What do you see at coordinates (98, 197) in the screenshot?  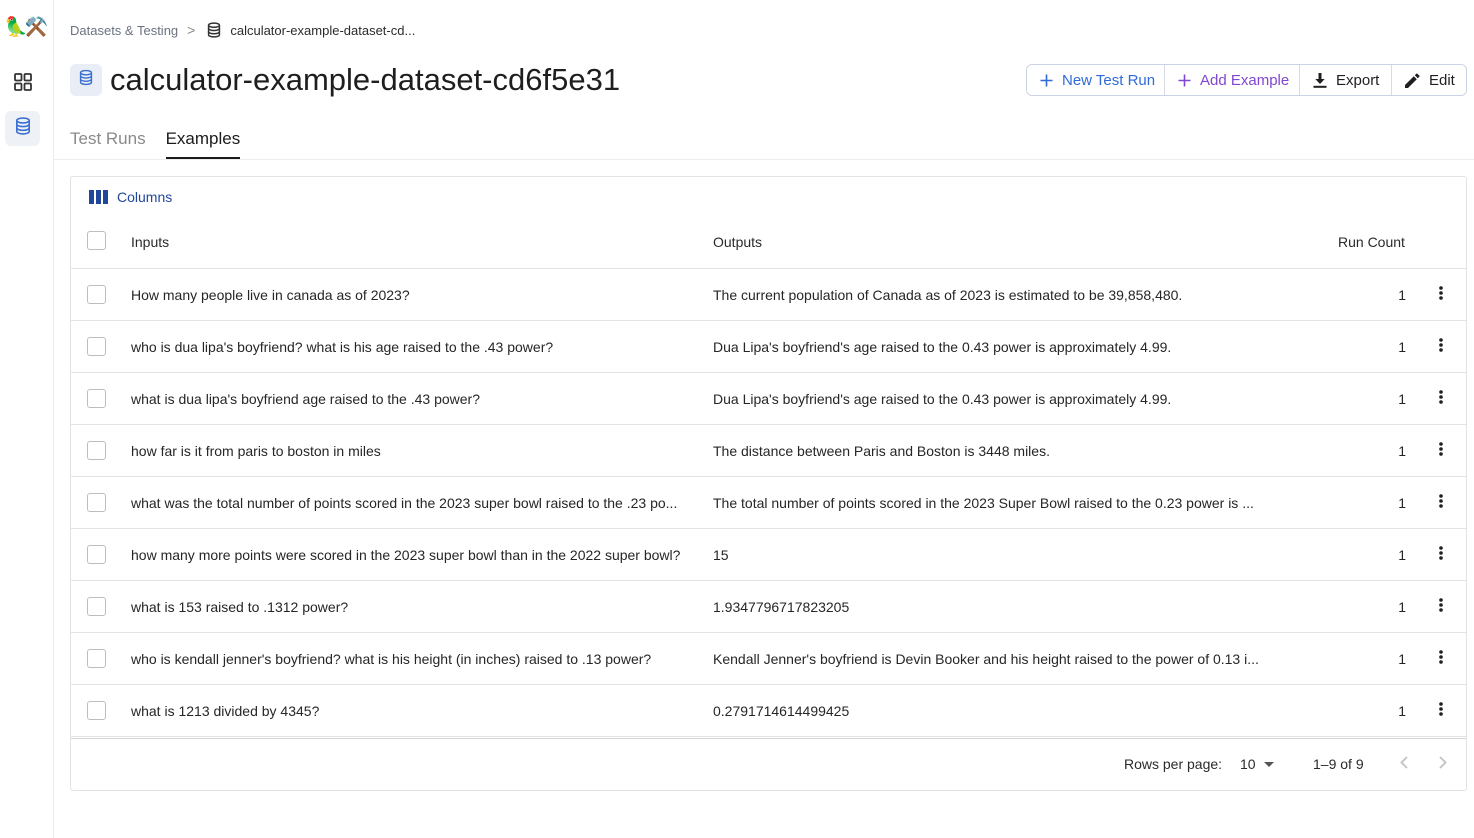 I see `columns-icon` at bounding box center [98, 197].